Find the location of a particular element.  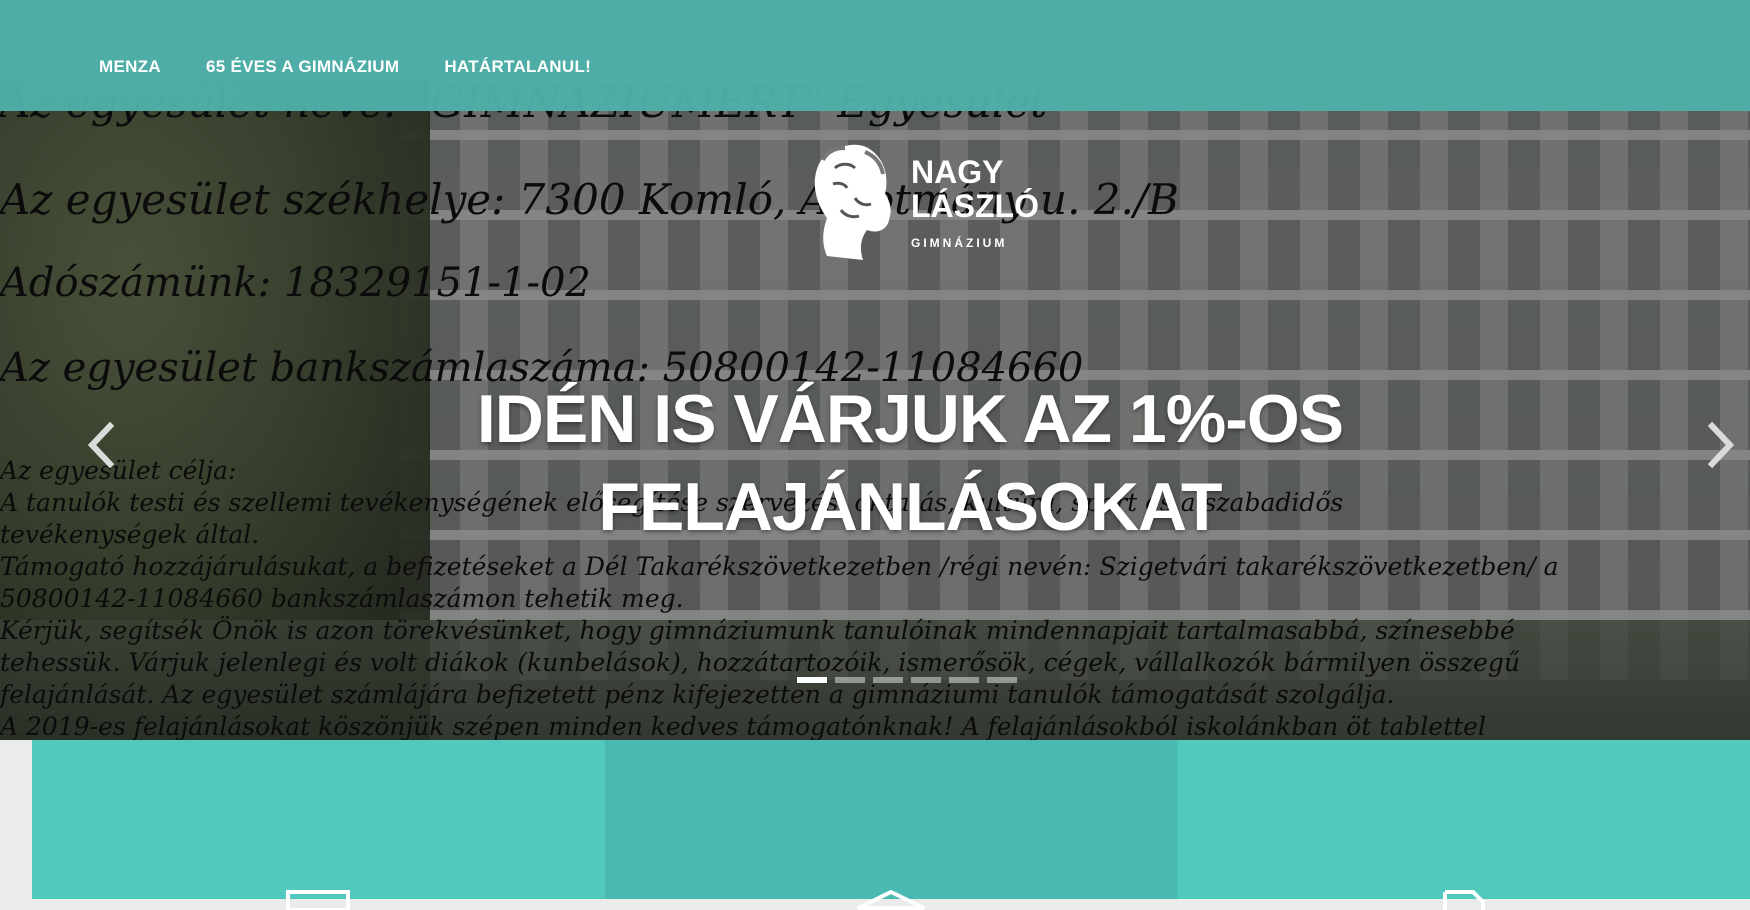

top-navbar: MENZA 65 ÉVES A GIMNÁZIUM HATÁRTALANUL! is located at coordinates (875, 55).